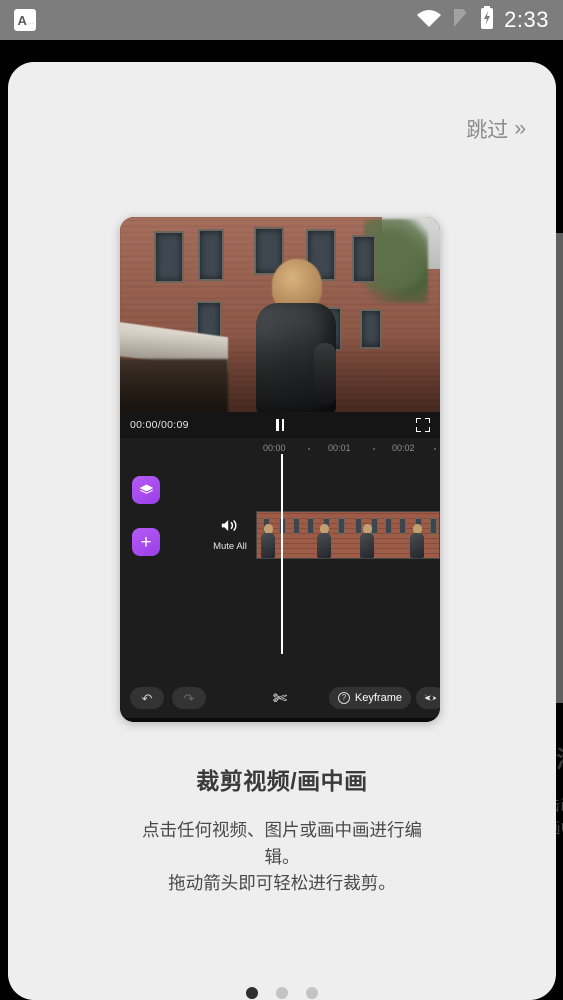 The height and width of the screenshot is (1000, 563). What do you see at coordinates (280, 720) in the screenshot?
I see `editor-bottom-nav: Clip + Mixer T Text` at bounding box center [280, 720].